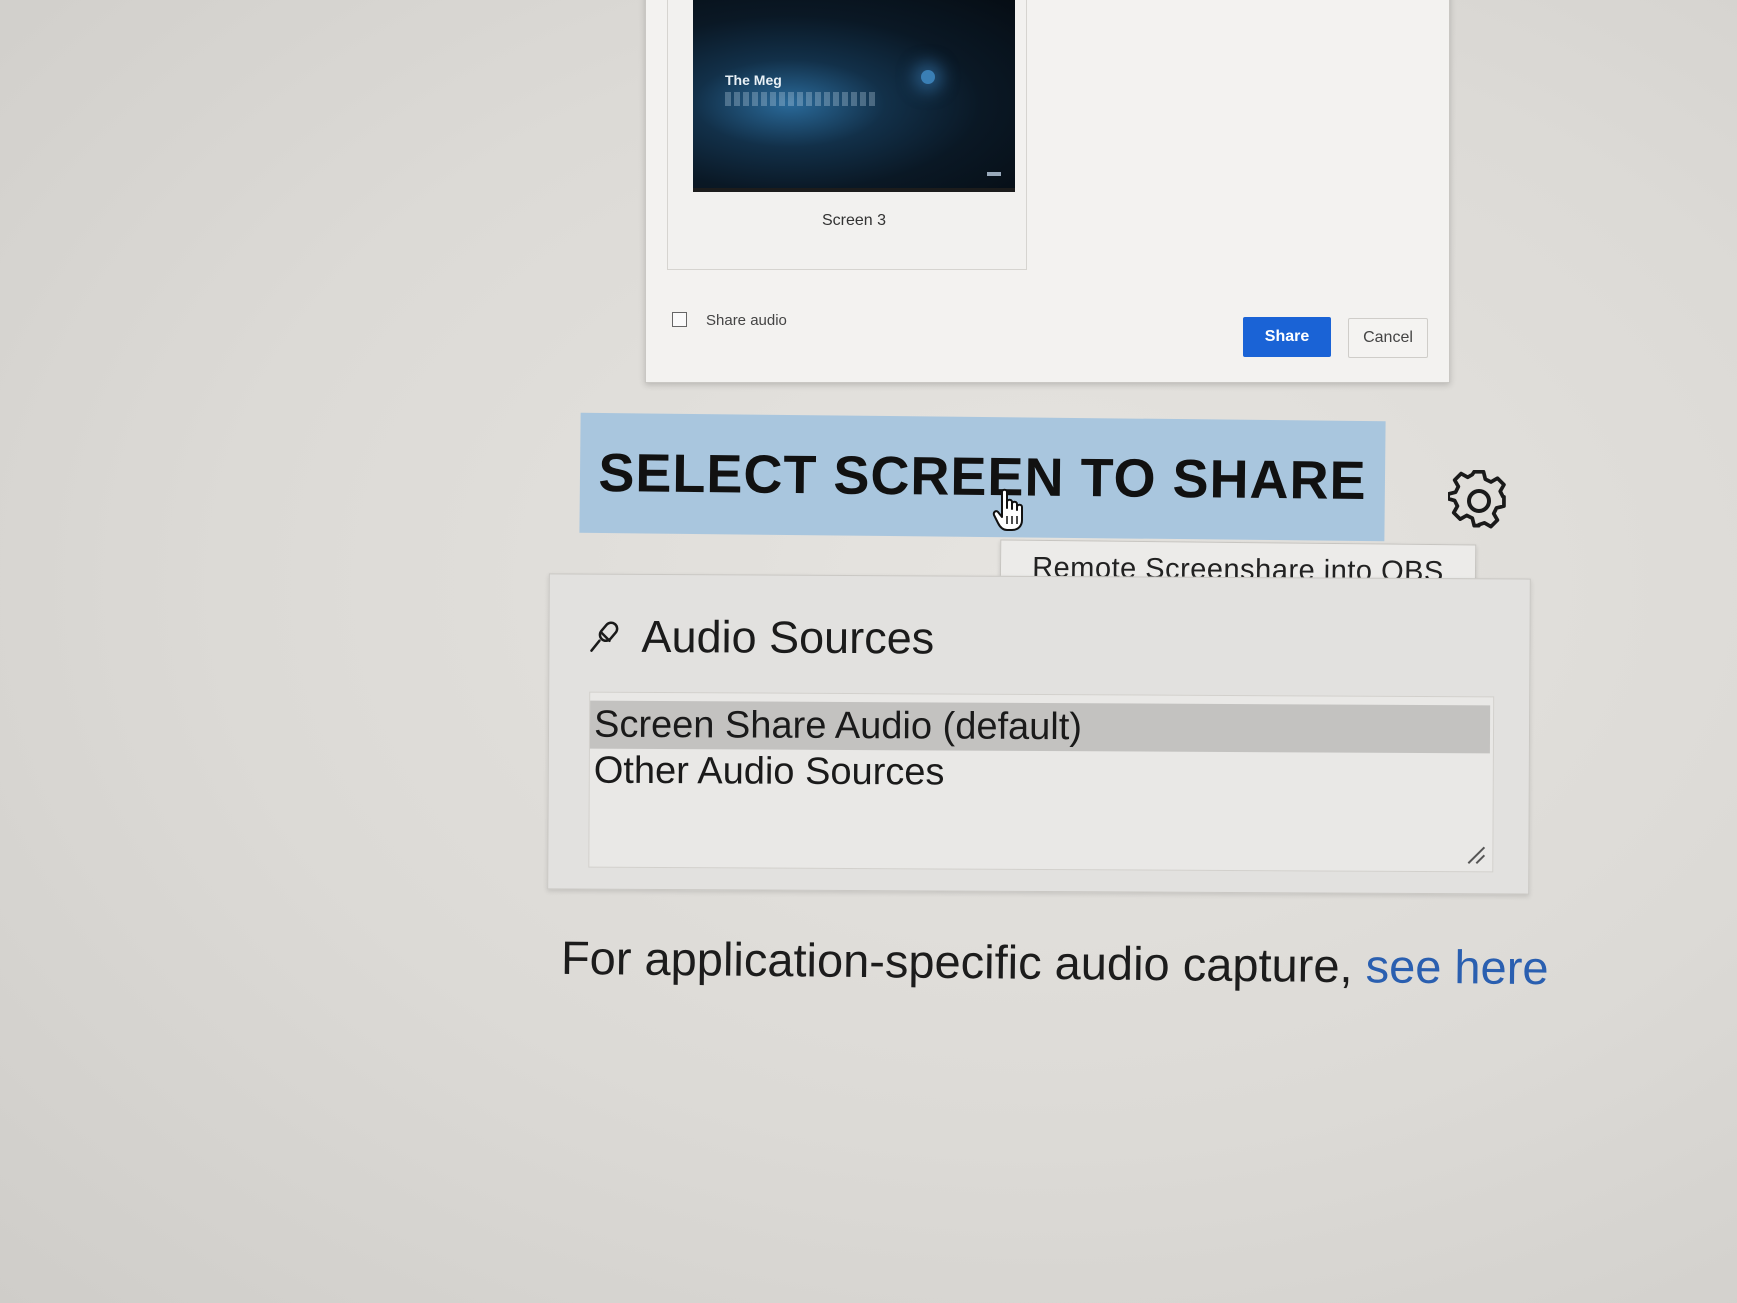  What do you see at coordinates (1388, 338) in the screenshot?
I see `cancel-button: Cancel` at bounding box center [1388, 338].